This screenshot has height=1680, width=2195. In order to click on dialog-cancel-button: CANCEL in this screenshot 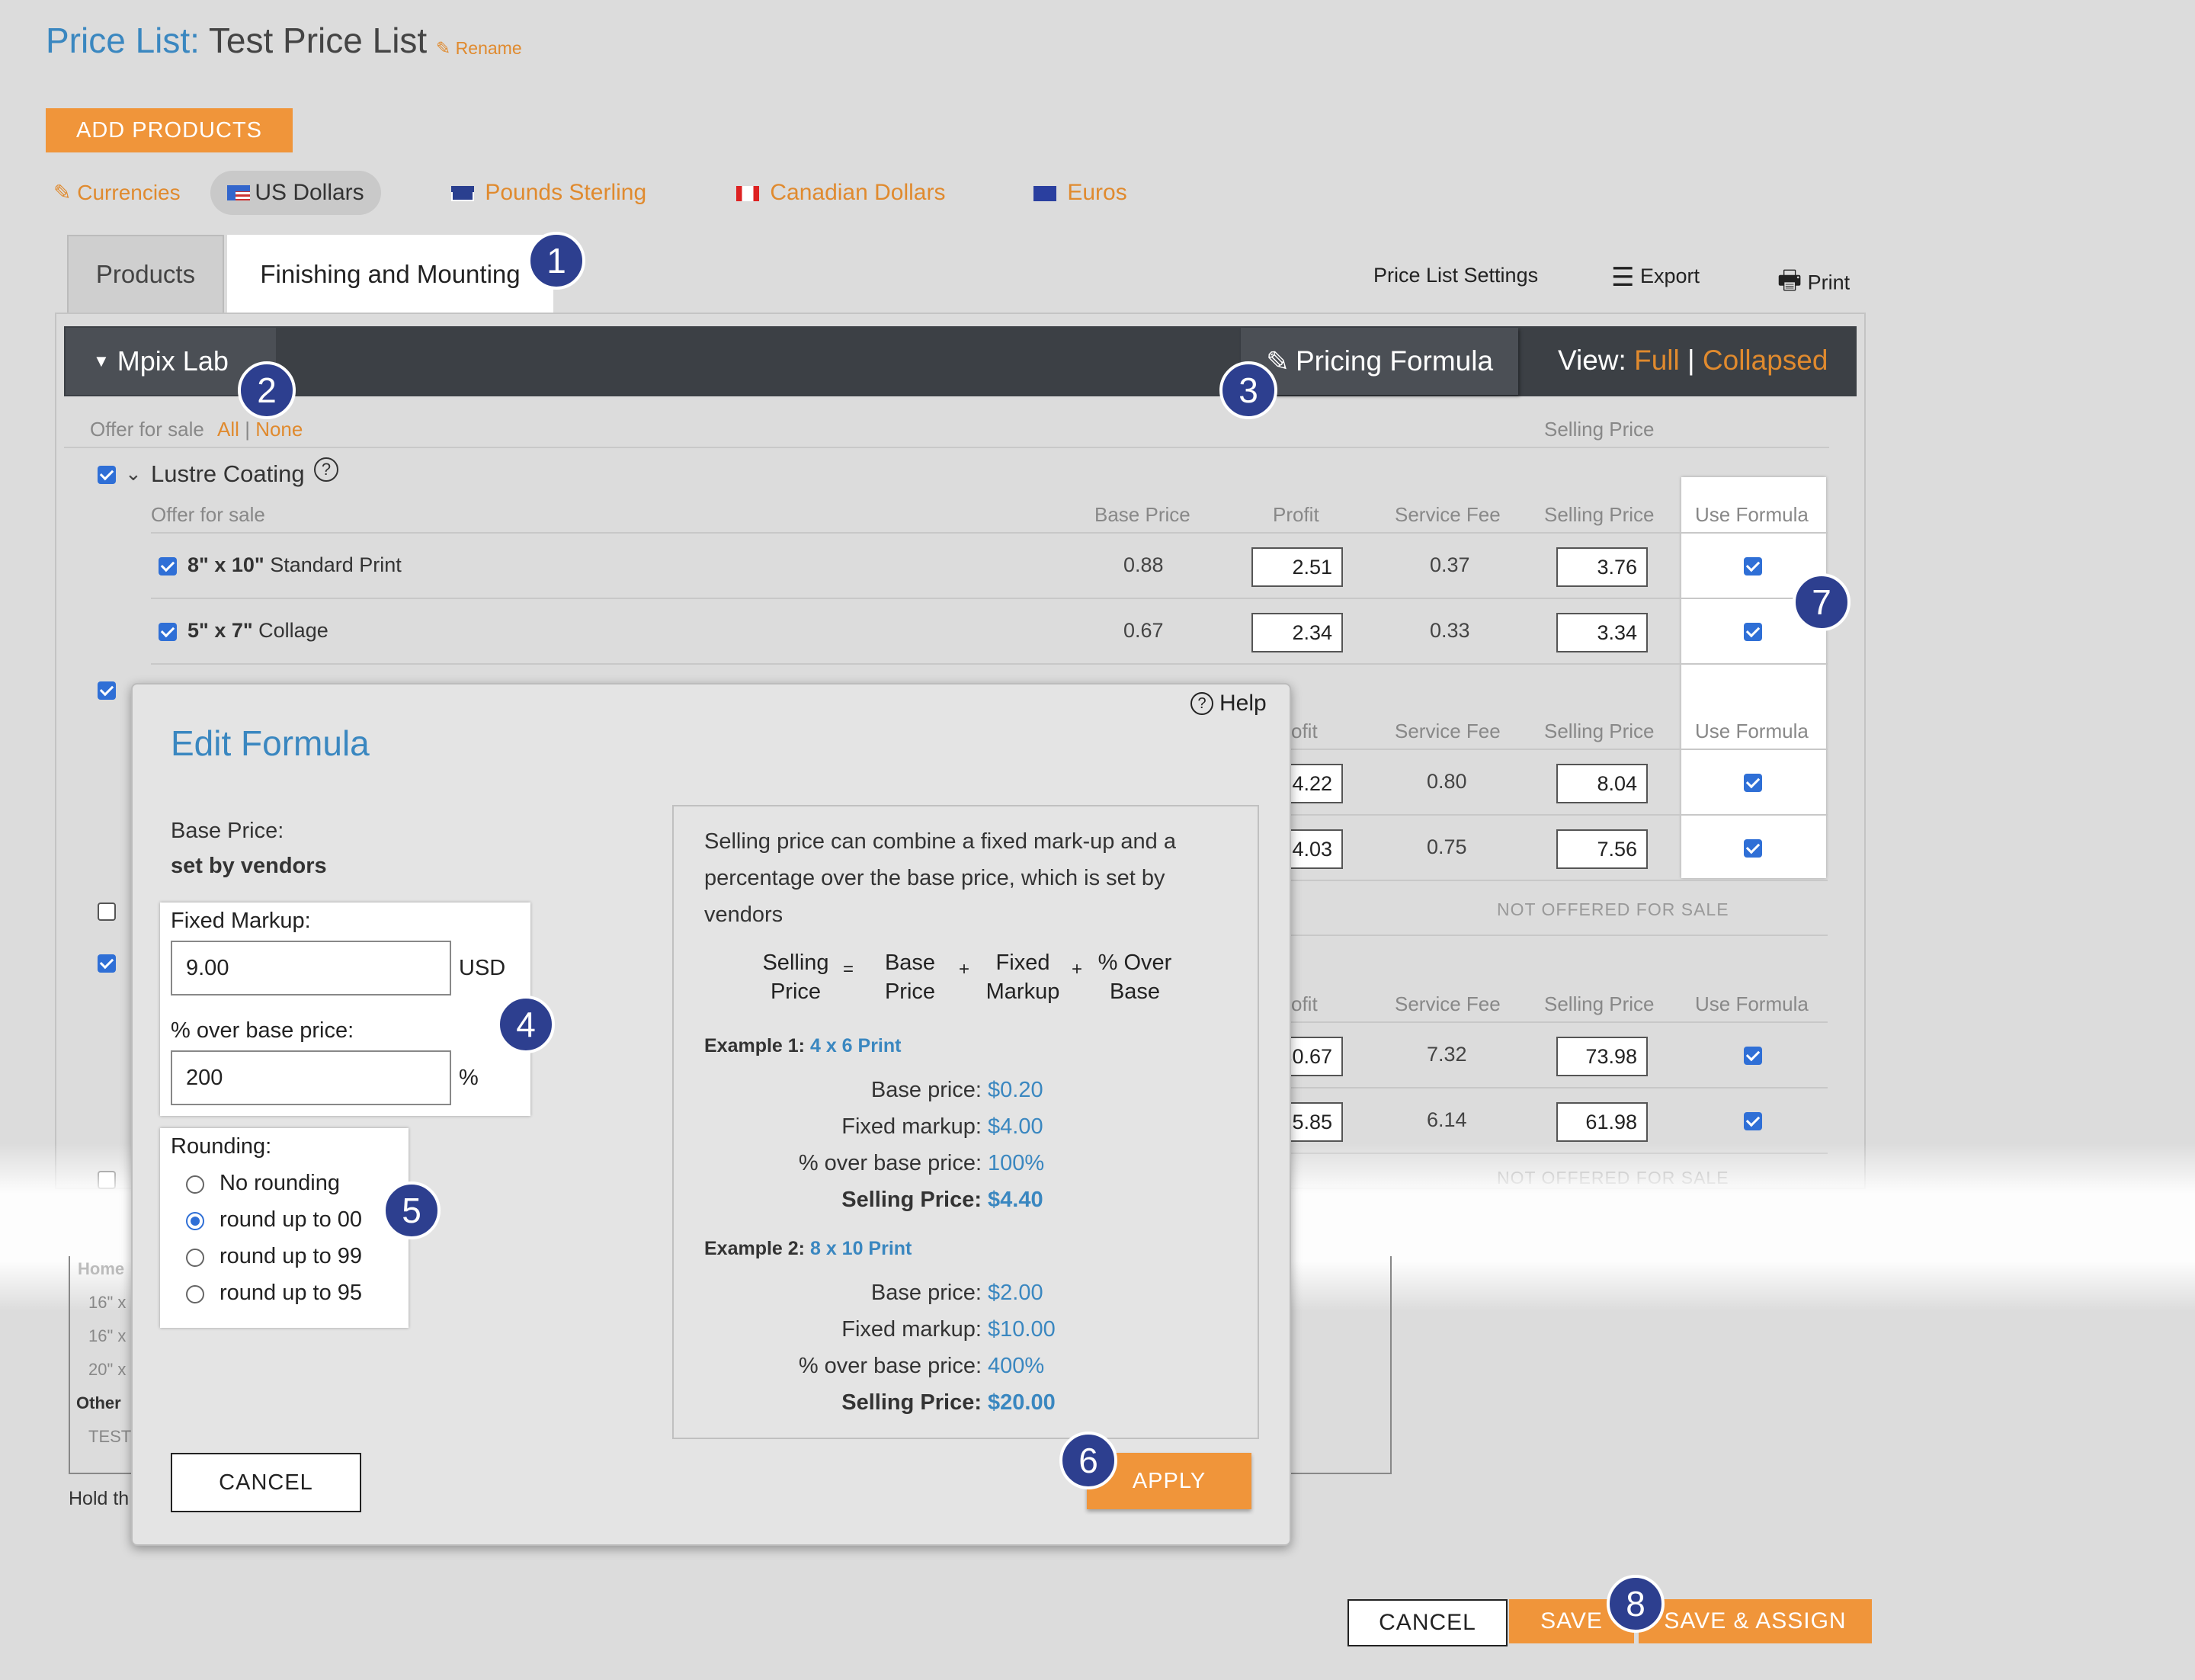, I will do `click(266, 1482)`.